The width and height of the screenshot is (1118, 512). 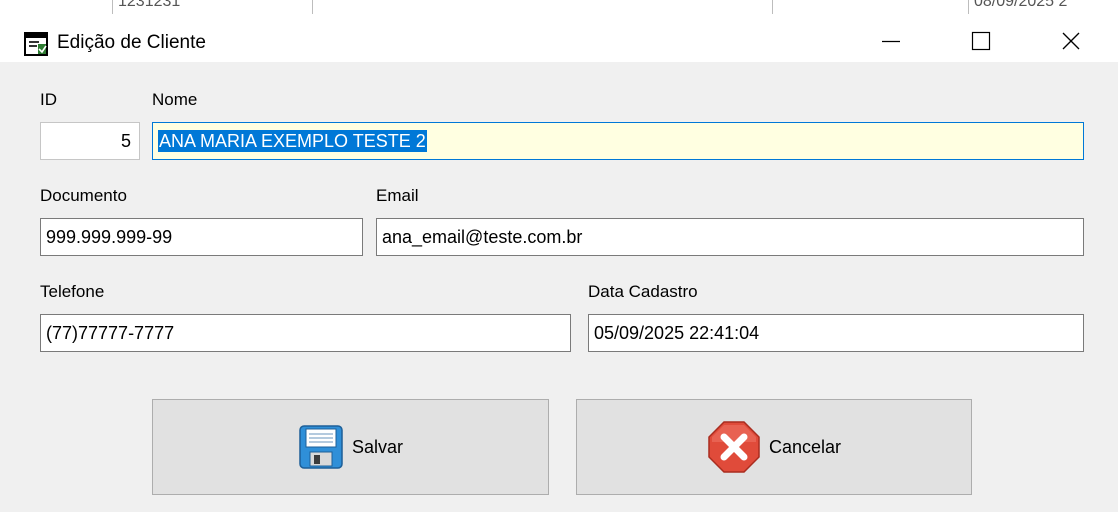 I want to click on cancel-button: Cancelar, so click(x=774, y=447).